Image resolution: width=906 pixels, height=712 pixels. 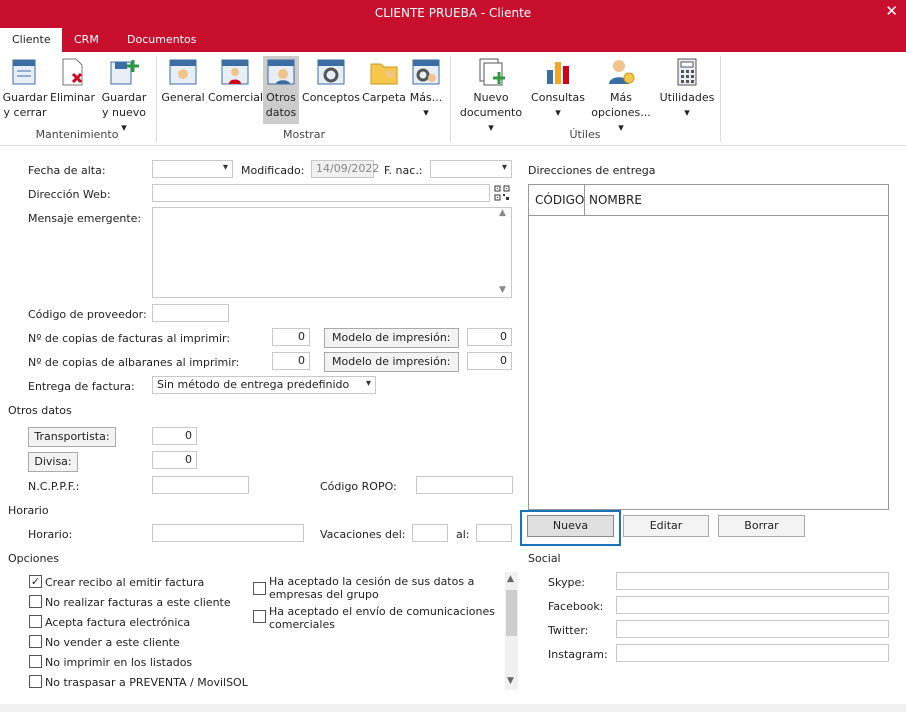 What do you see at coordinates (228, 533) in the screenshot?
I see `horario-field` at bounding box center [228, 533].